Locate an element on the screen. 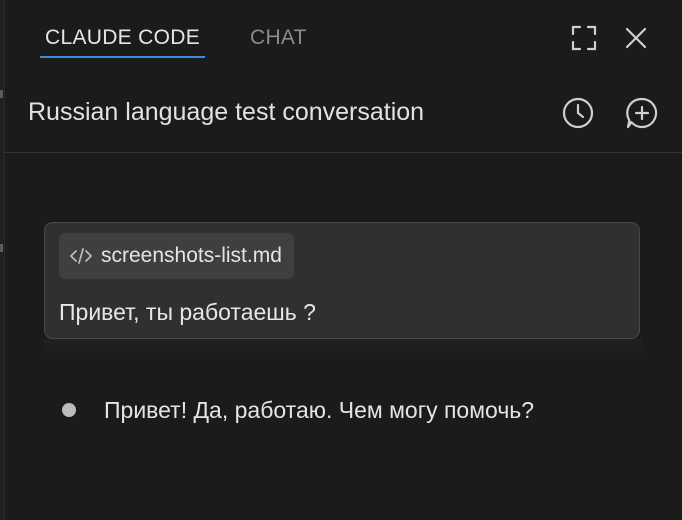 The image size is (682, 520). expand-icon is located at coordinates (584, 38).